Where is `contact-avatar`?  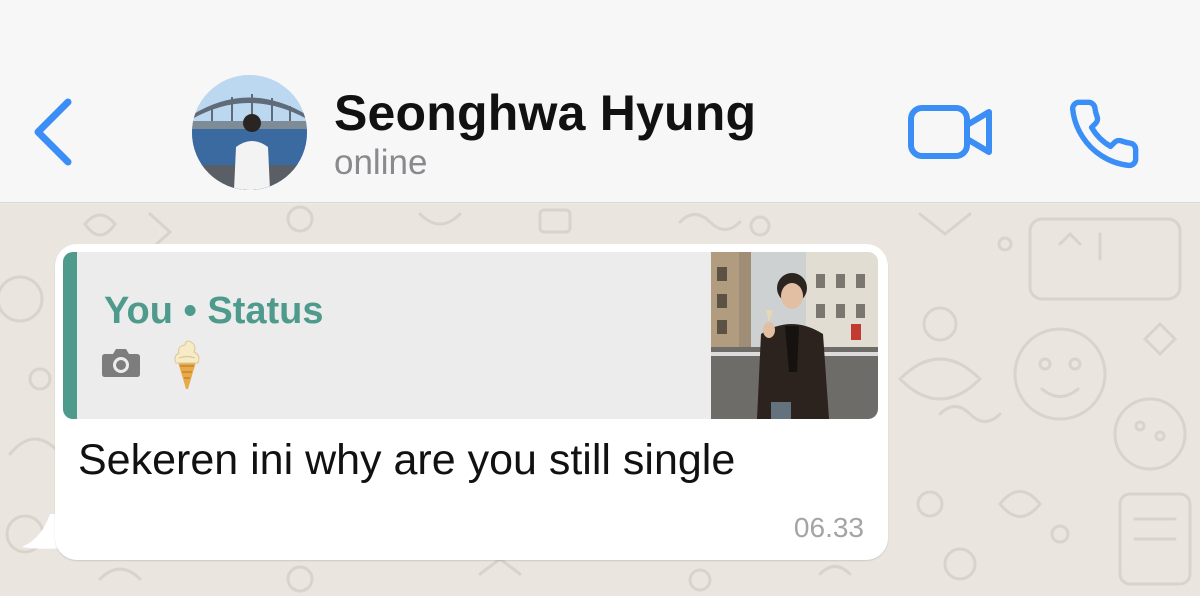 contact-avatar is located at coordinates (249, 132).